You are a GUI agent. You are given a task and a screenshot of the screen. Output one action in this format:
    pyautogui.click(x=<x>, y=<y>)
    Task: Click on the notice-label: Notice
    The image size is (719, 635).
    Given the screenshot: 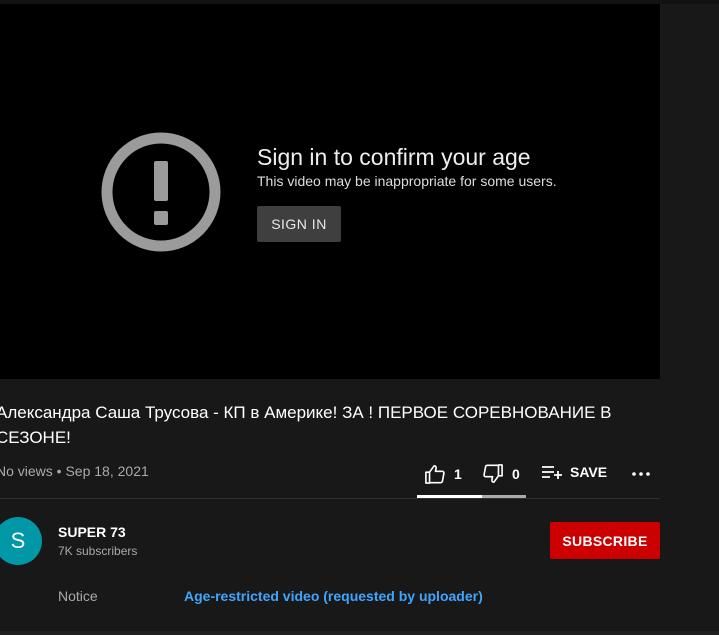 What is the action you would take?
    pyautogui.click(x=78, y=596)
    